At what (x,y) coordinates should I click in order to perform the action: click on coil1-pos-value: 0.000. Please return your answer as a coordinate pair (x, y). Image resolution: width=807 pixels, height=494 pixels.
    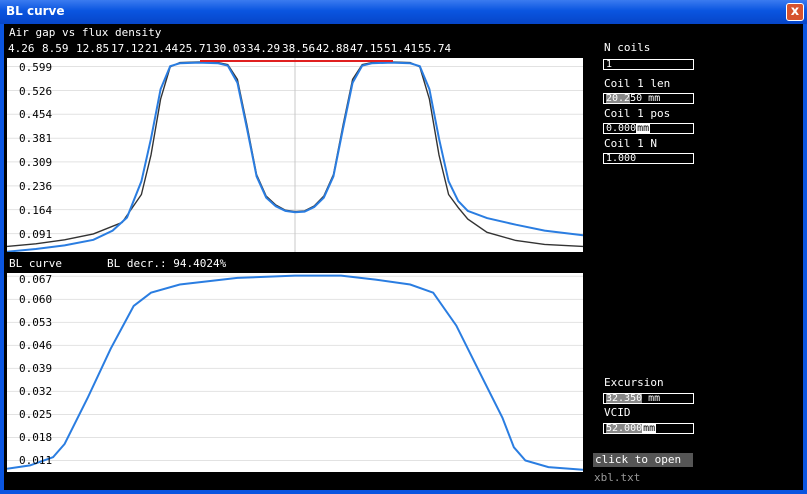
    Looking at the image, I should click on (621, 128).